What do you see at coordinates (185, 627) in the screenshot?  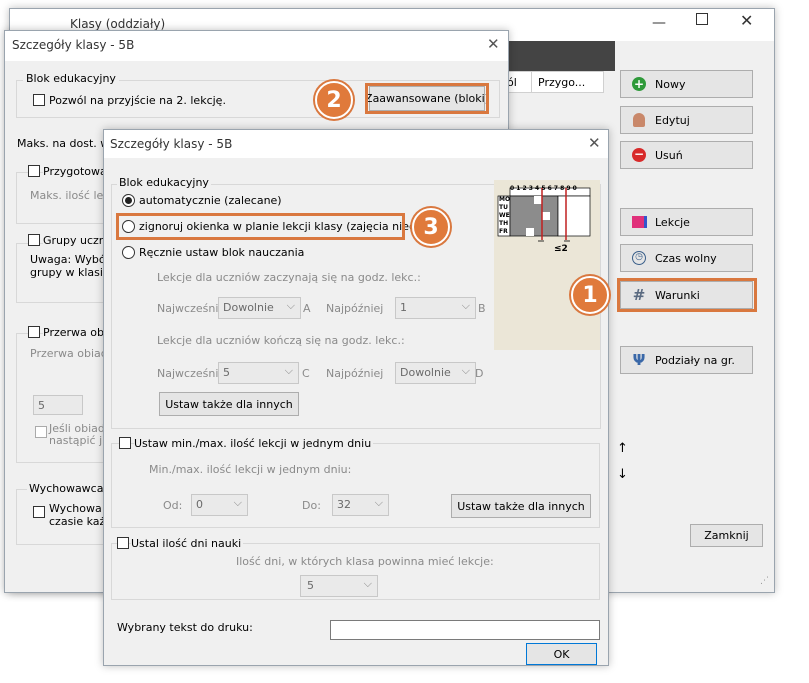 I see `print-text-label: Wybrany tekst do druku:` at bounding box center [185, 627].